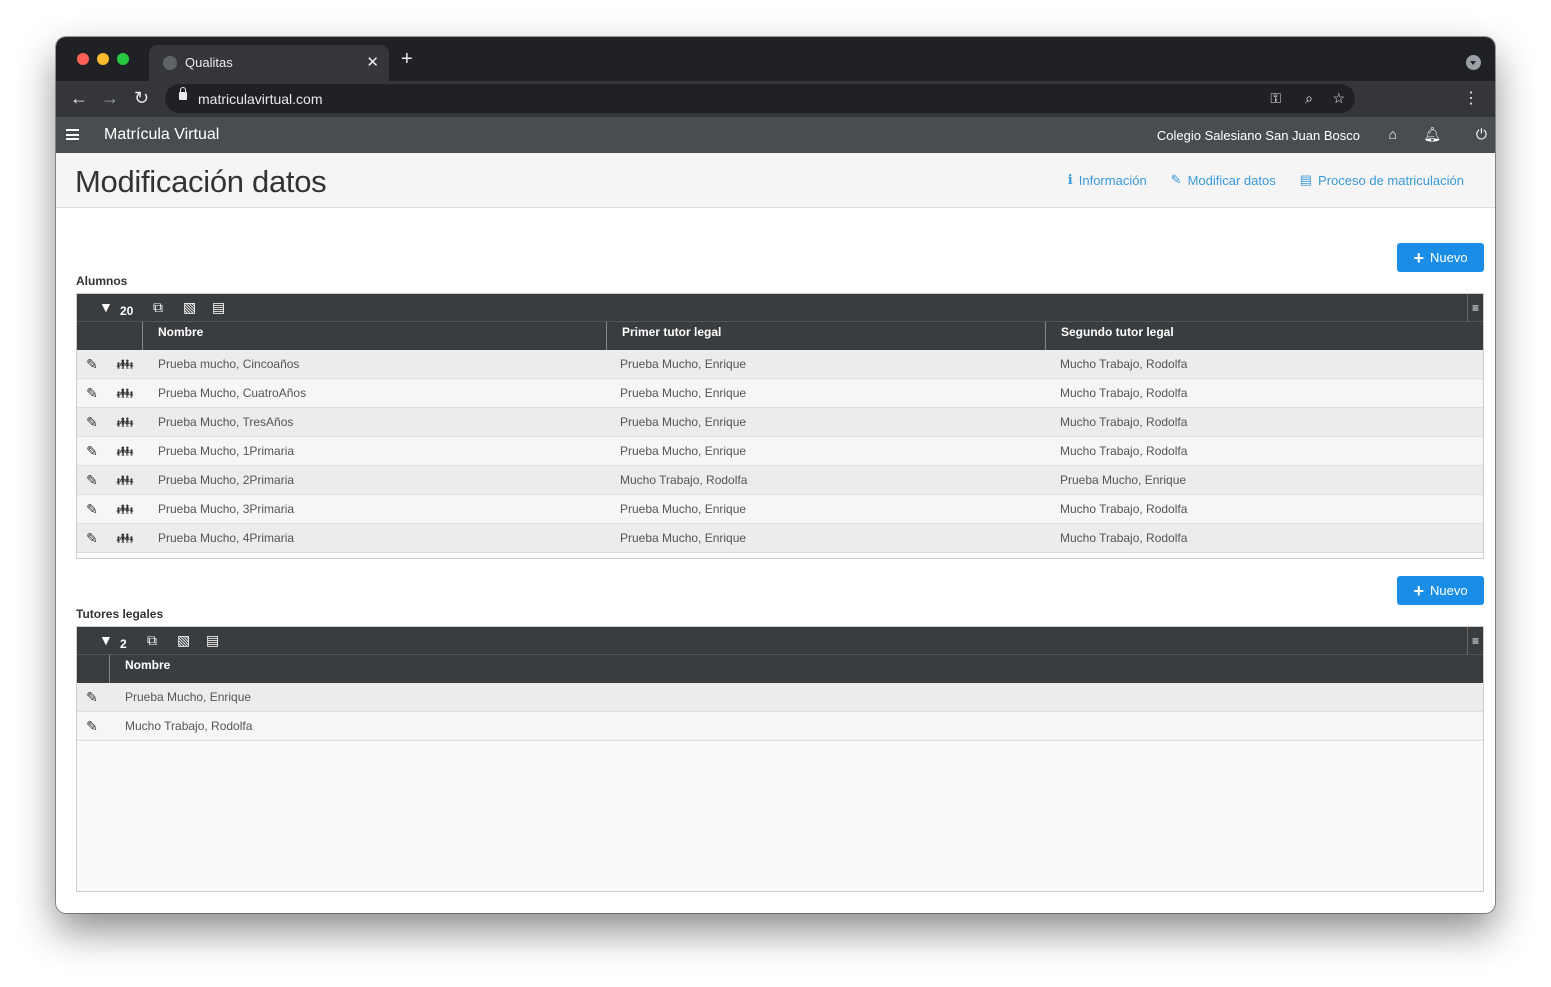 This screenshot has width=1551, height=987. What do you see at coordinates (1481, 134) in the screenshot?
I see `power-icon: ⏻` at bounding box center [1481, 134].